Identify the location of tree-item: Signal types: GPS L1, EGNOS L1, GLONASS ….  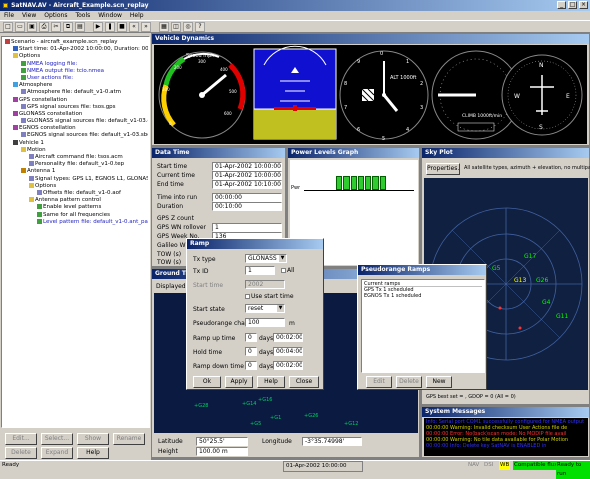
(75, 179).